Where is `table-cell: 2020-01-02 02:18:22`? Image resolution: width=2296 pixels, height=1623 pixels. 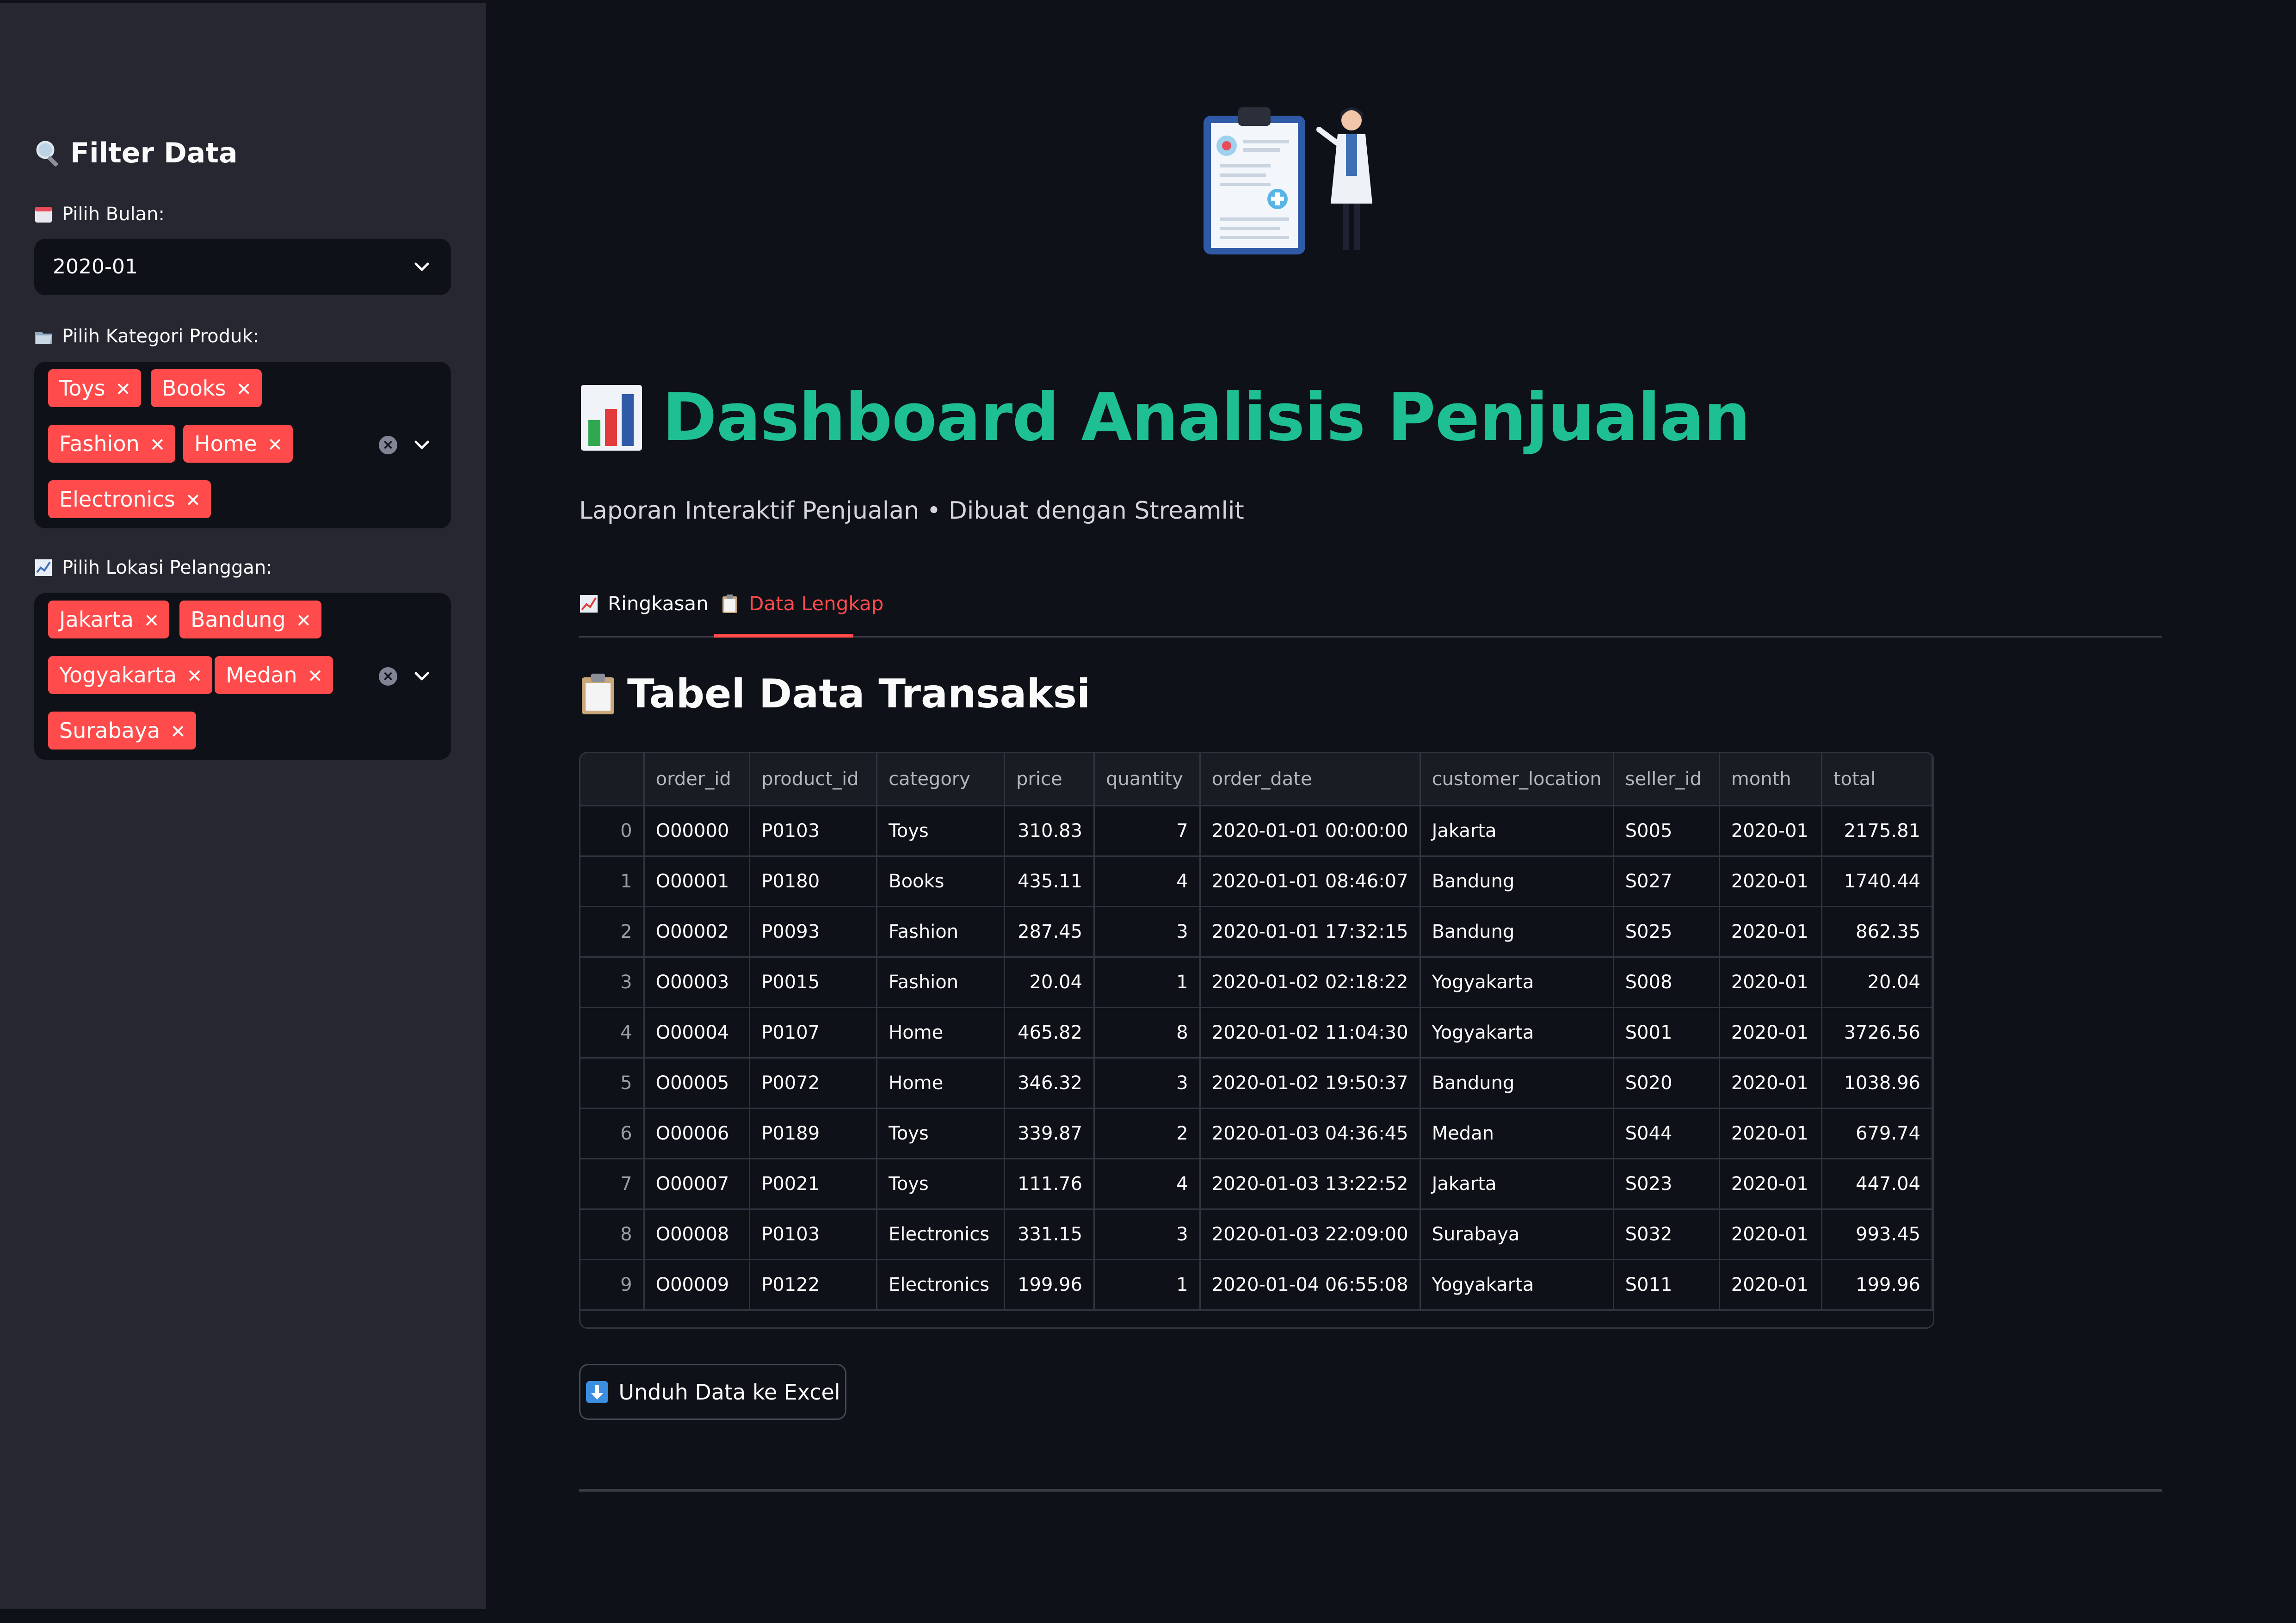 table-cell: 2020-01-02 02:18:22 is located at coordinates (1310, 982).